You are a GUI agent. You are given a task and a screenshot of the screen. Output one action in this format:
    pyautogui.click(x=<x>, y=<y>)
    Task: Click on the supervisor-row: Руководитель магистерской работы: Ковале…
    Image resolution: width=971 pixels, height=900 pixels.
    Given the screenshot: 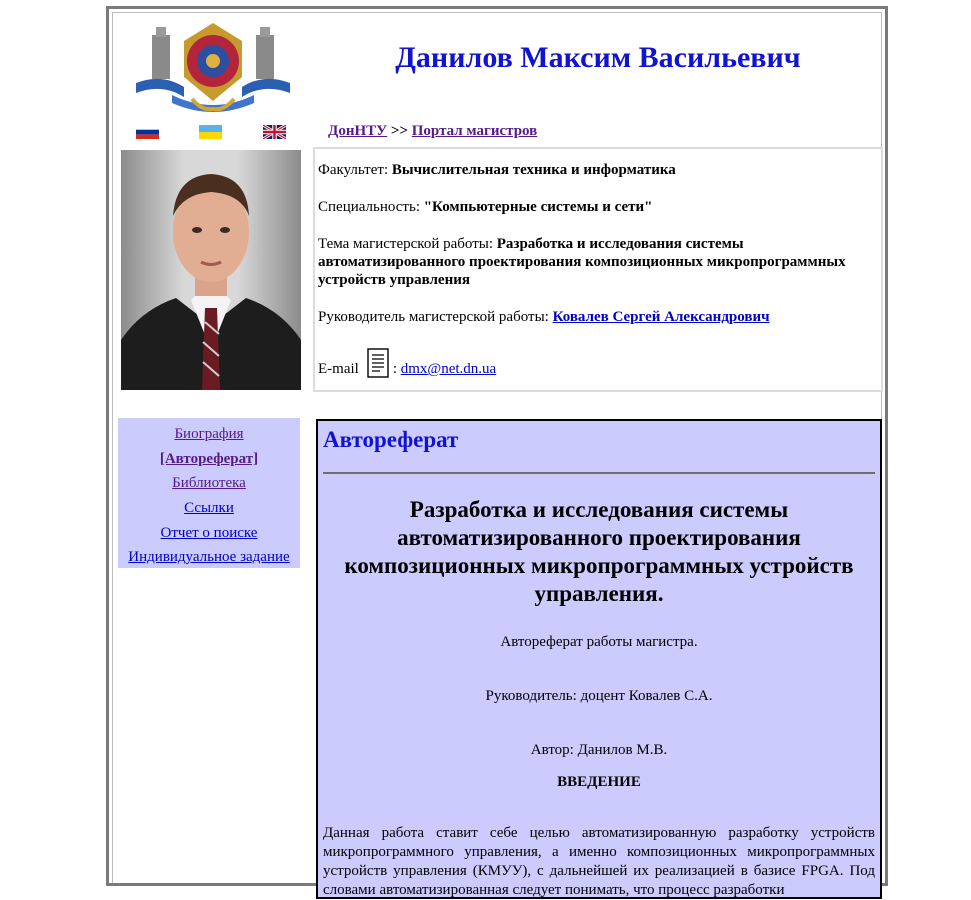 What is the action you would take?
    pyautogui.click(x=597, y=317)
    